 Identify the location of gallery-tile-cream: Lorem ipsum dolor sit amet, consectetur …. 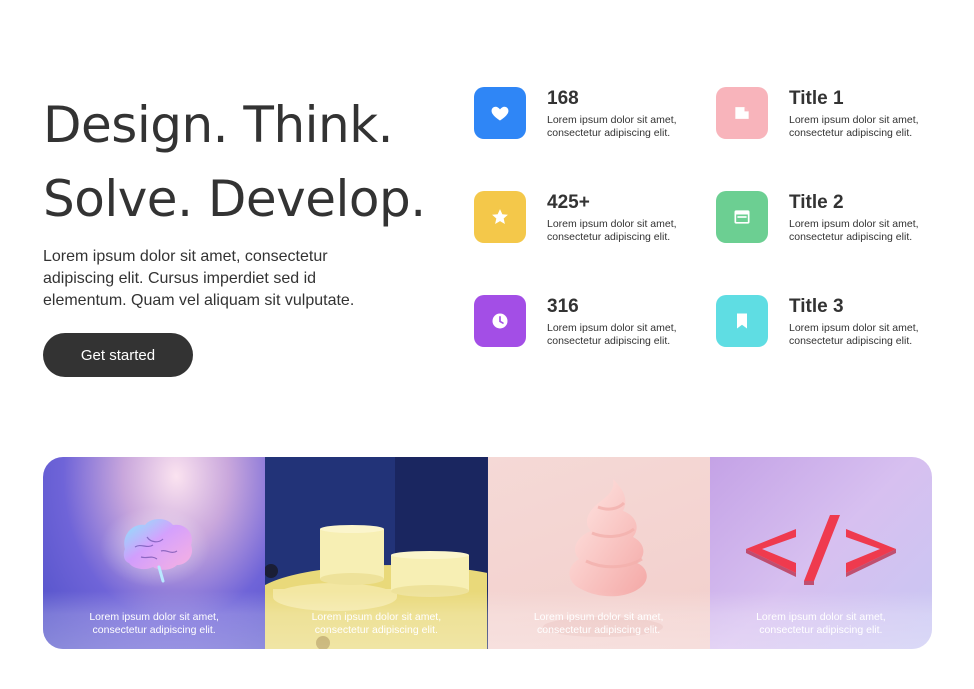
(598, 553).